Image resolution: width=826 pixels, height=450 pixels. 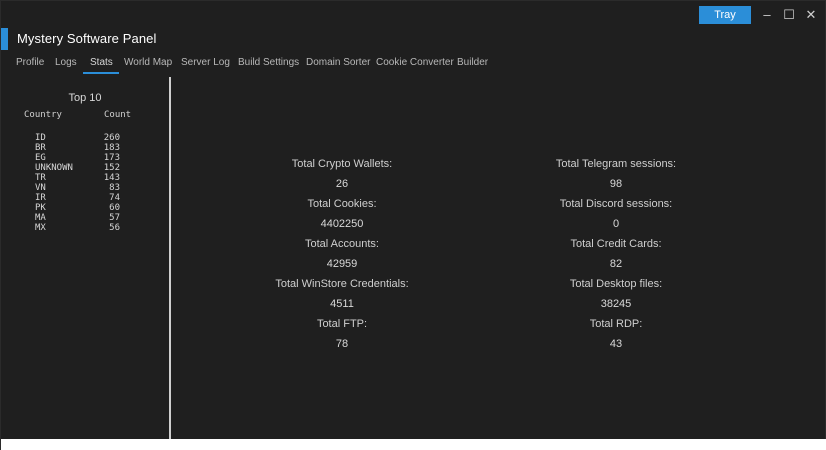 What do you see at coordinates (616, 184) in the screenshot?
I see `stat-value-telegram-sessions: 98` at bounding box center [616, 184].